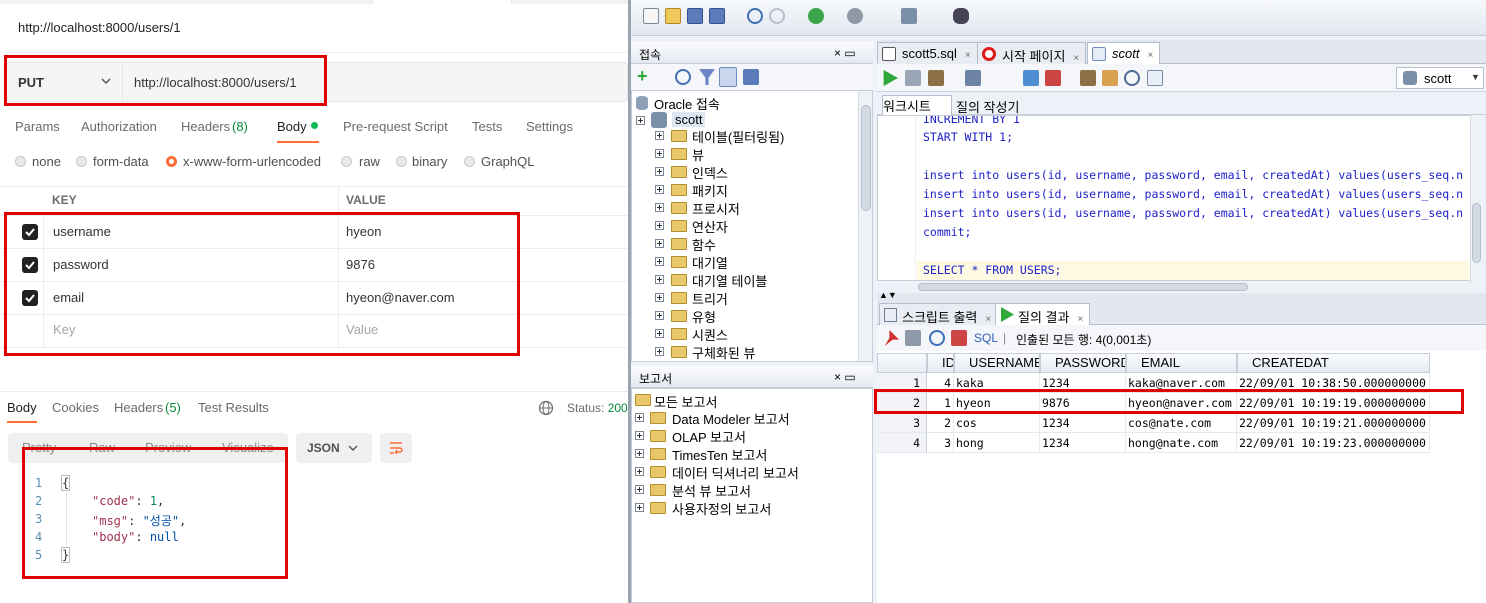 The height and width of the screenshot is (603, 1486). I want to click on filter-icon, so click(707, 77).